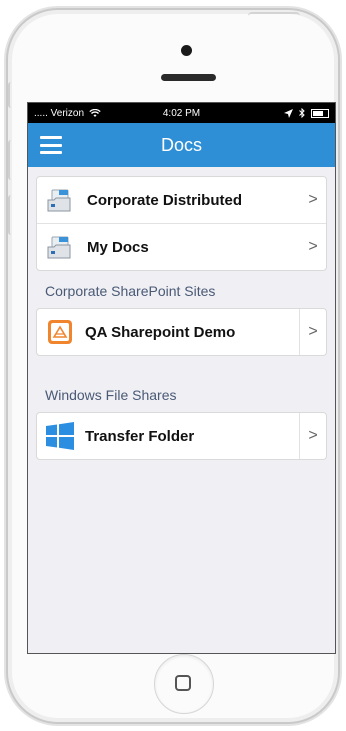 The image size is (346, 731). I want to click on list-item-qa-sharepoint-demo: QA Sharepoint Demo >, so click(181, 332).